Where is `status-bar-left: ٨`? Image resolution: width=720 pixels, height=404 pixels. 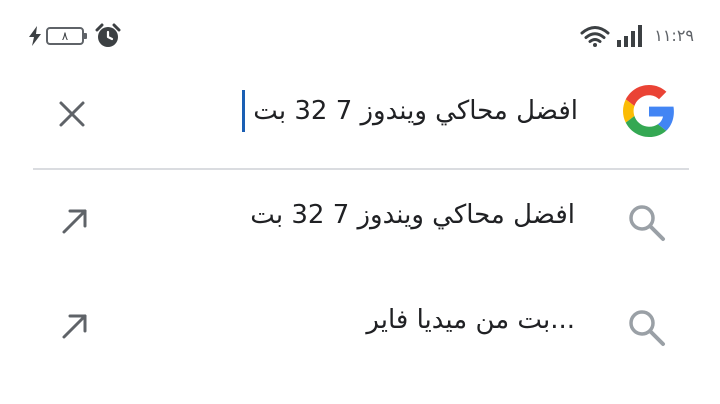 status-bar-left: ٨ is located at coordinates (74, 36).